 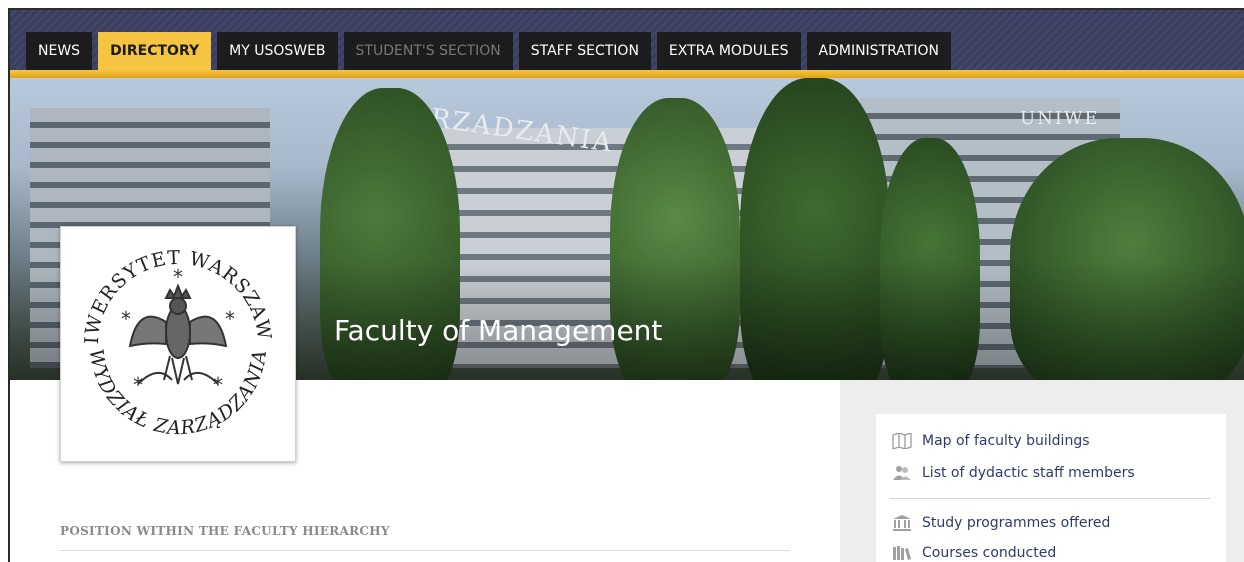 I want to click on side-link-label: List of dydactic staff members, so click(x=1028, y=473).